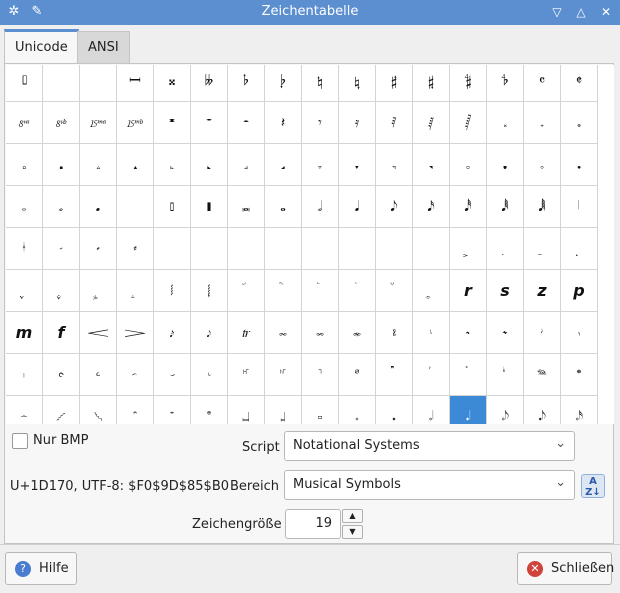 The image size is (620, 593). I want to click on character-cell: 𝅧, so click(61, 249).